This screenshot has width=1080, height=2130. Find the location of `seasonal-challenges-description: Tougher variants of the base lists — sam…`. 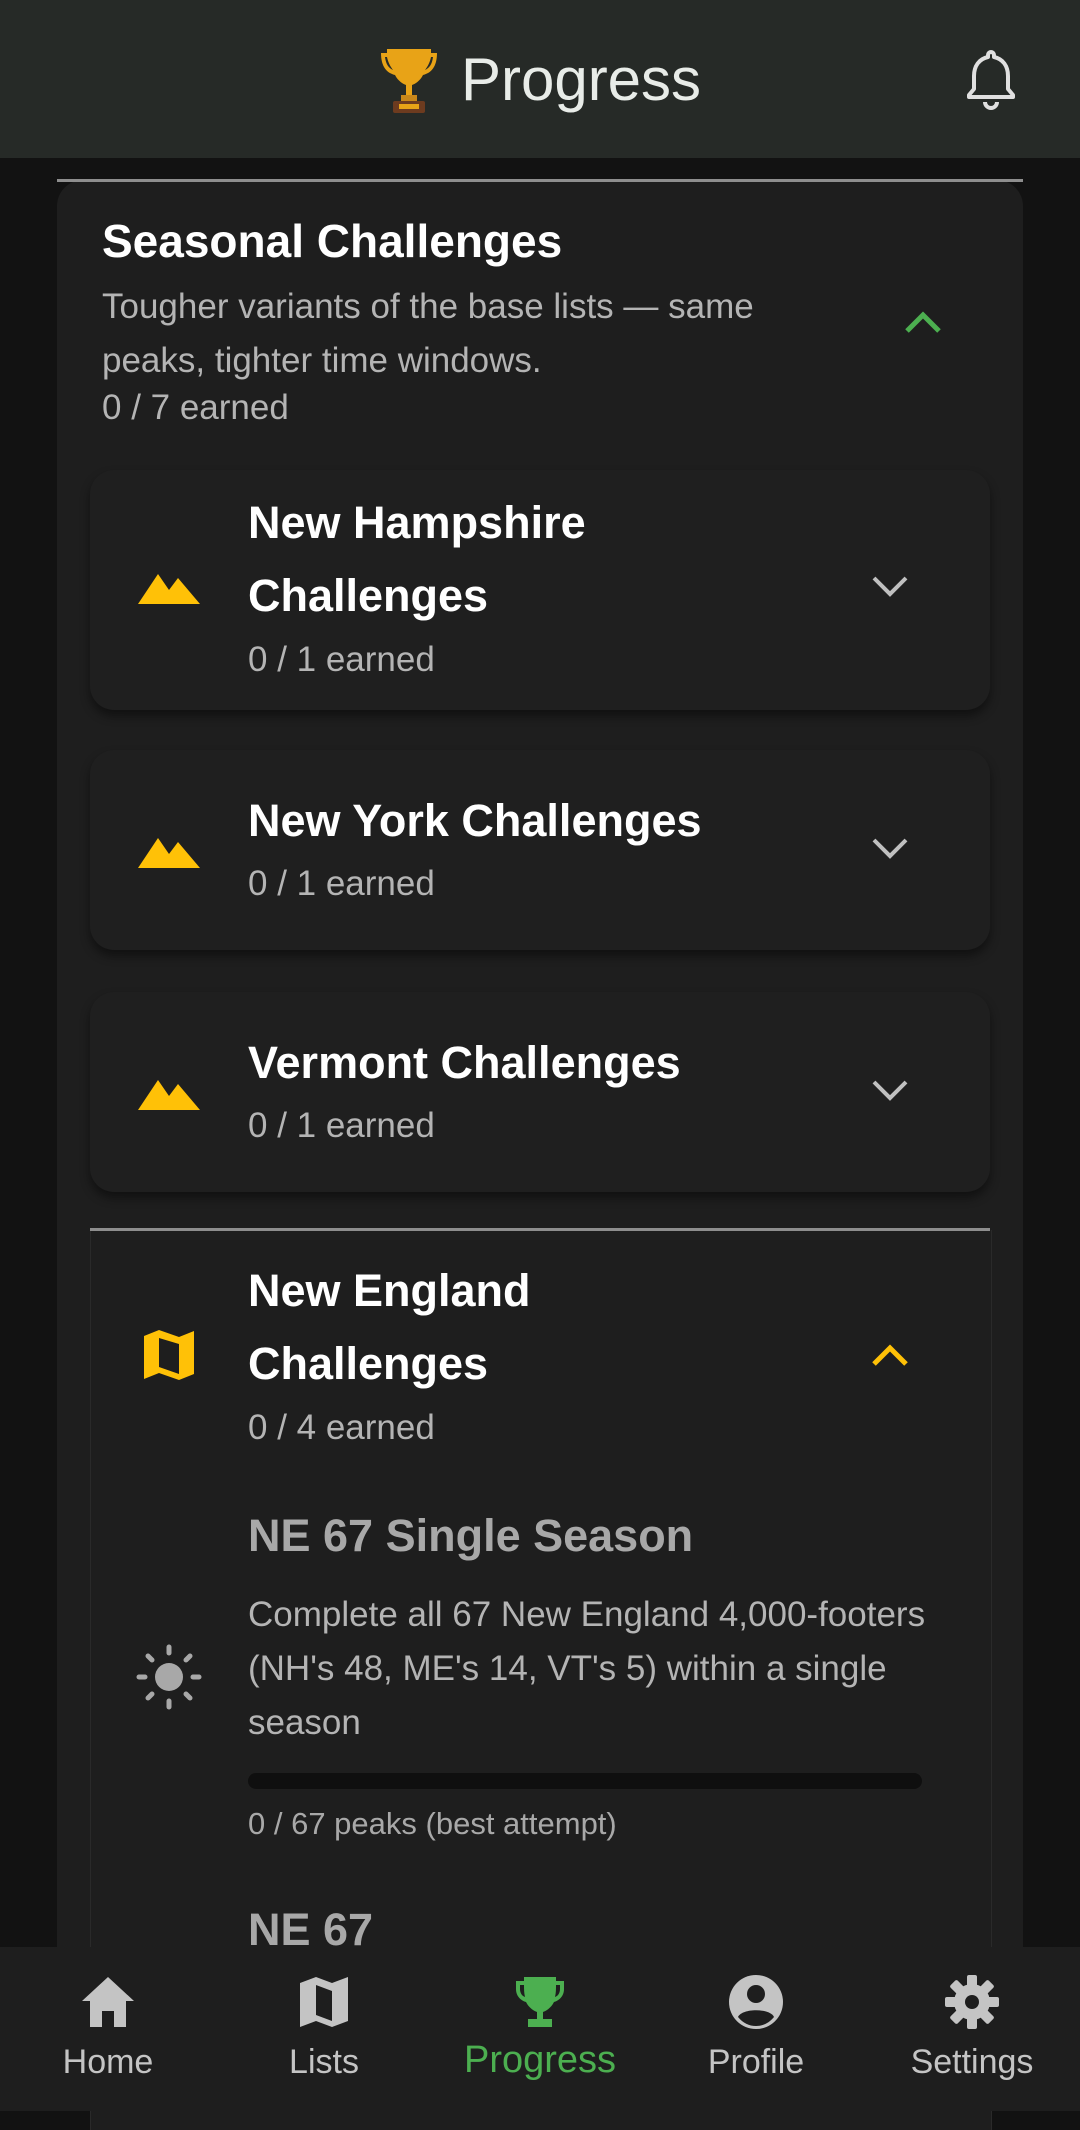

seasonal-challenges-description: Tougher variants of the base lists — sam… is located at coordinates (428, 333).